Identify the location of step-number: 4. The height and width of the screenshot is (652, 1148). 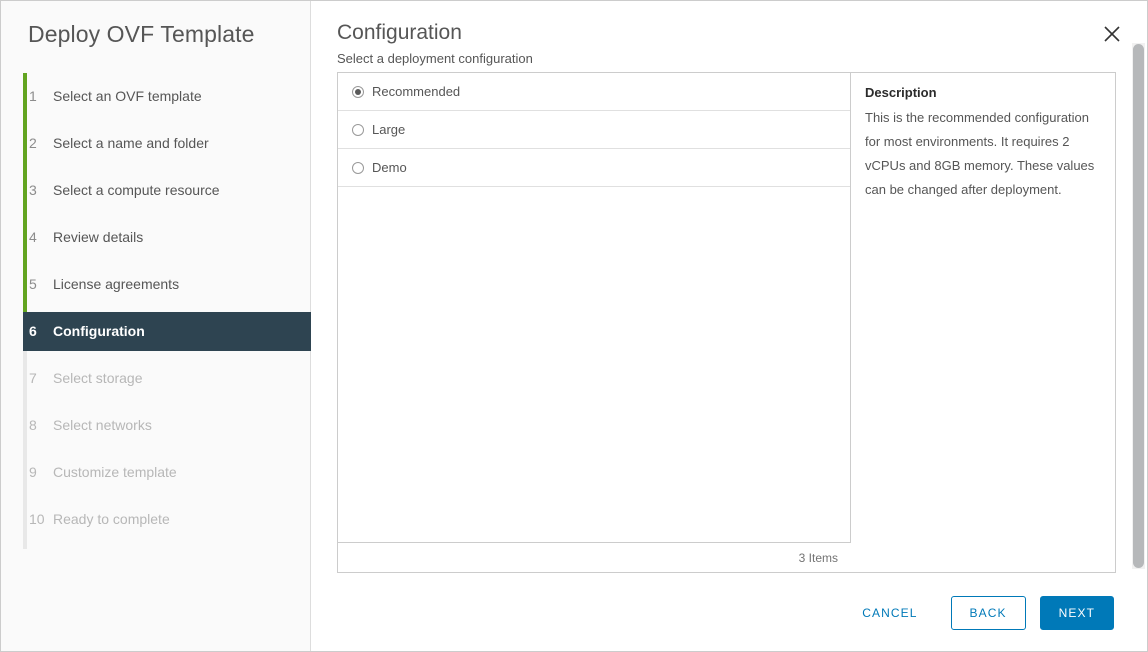
(33, 237).